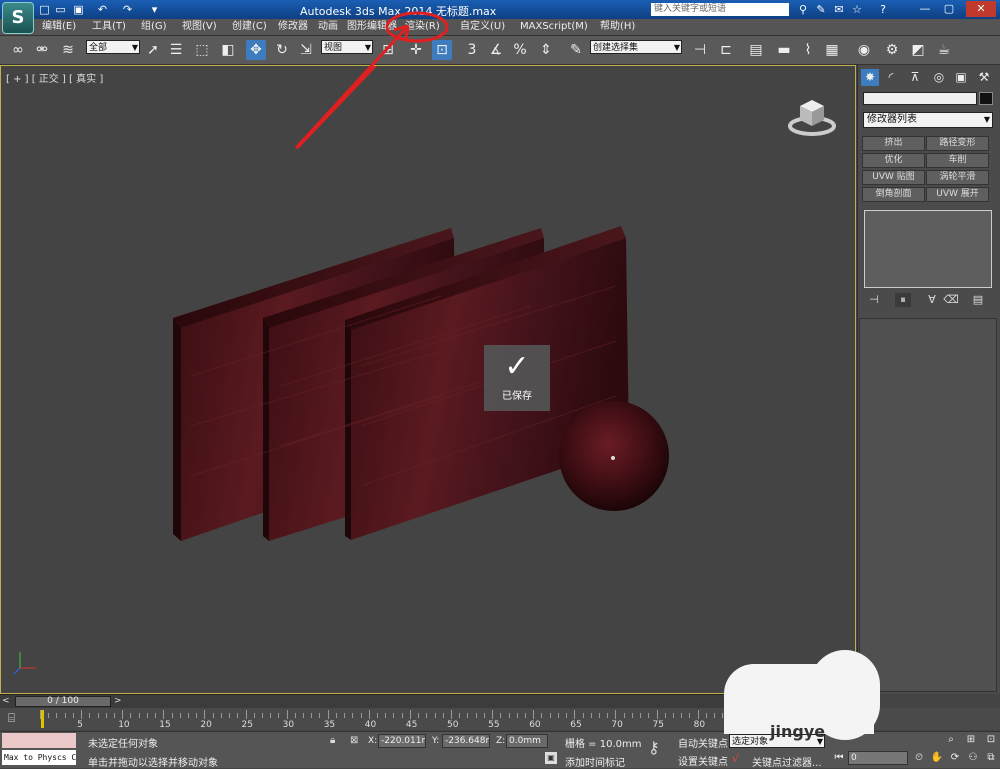  I want to click on menu-edit: 编辑(E), so click(59, 27).